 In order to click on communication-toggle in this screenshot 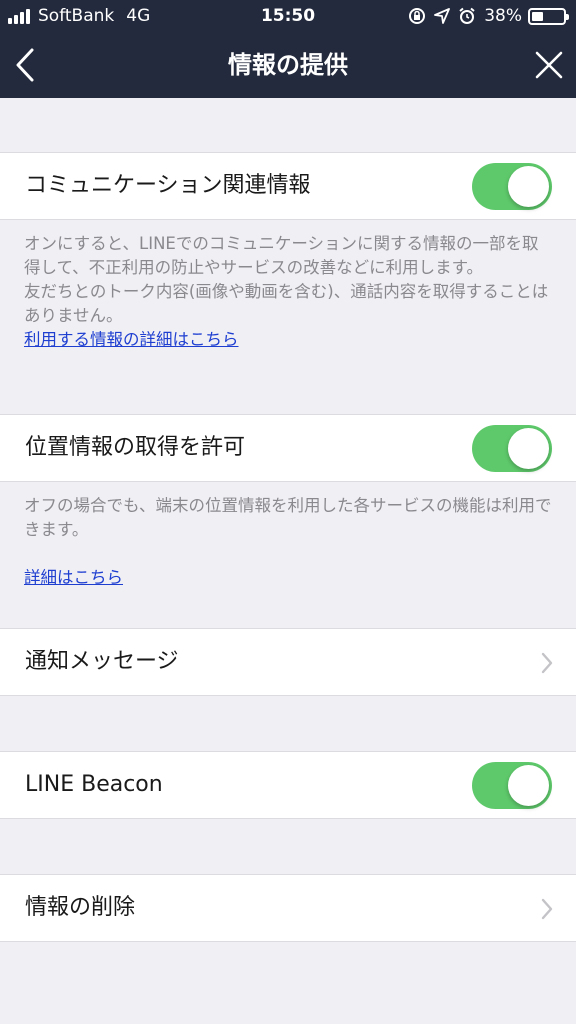, I will do `click(512, 186)`.